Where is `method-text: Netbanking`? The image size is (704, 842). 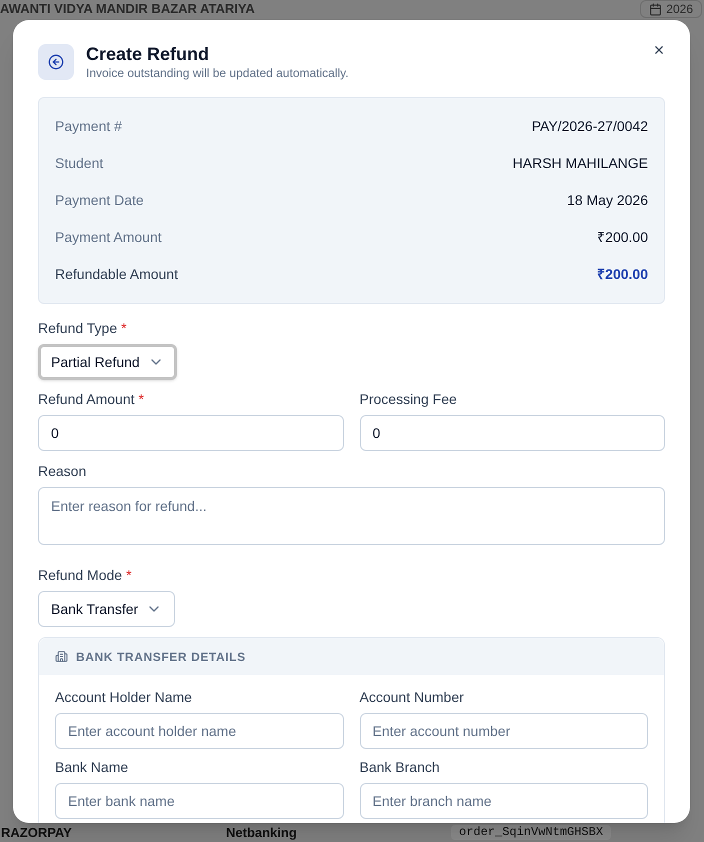
method-text: Netbanking is located at coordinates (262, 832).